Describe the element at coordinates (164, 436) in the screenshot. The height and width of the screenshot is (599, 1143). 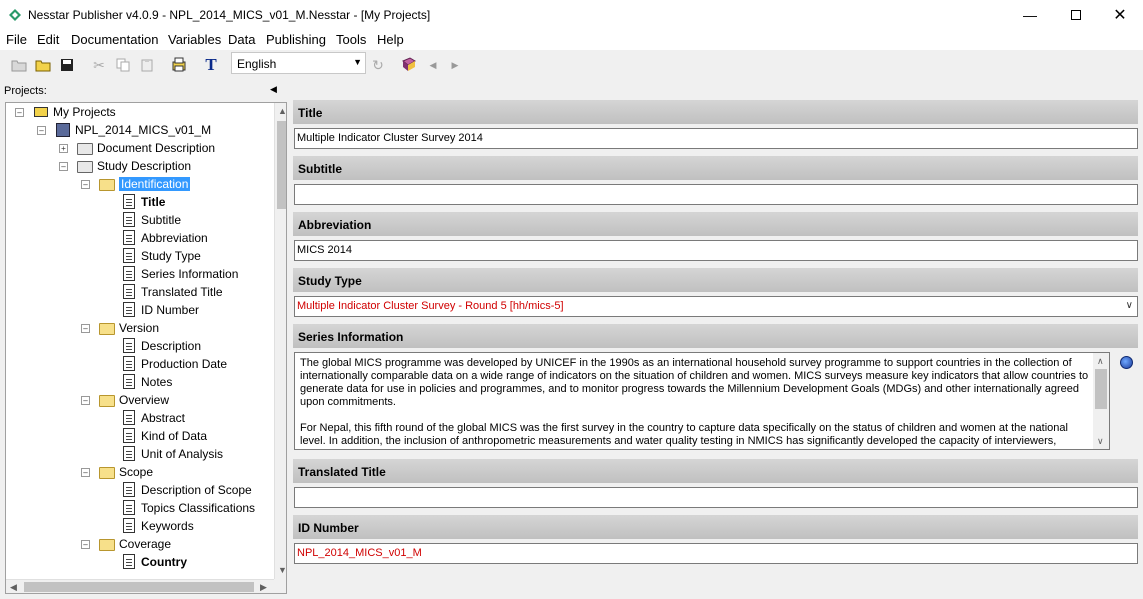
I see `tree-item-kind-of-data: Kind of Data` at that location.